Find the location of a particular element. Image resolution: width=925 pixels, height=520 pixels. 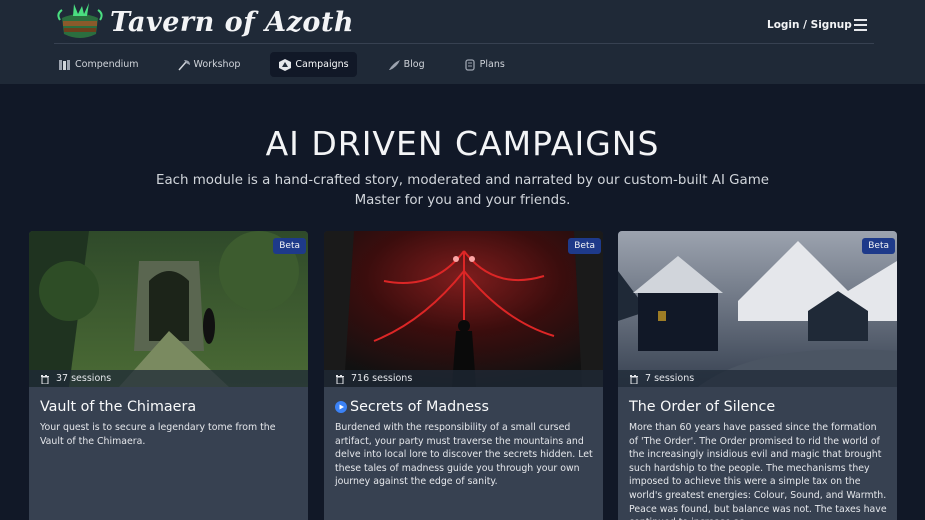

campaign-title: Vault of the Chimaera is located at coordinates (118, 407).